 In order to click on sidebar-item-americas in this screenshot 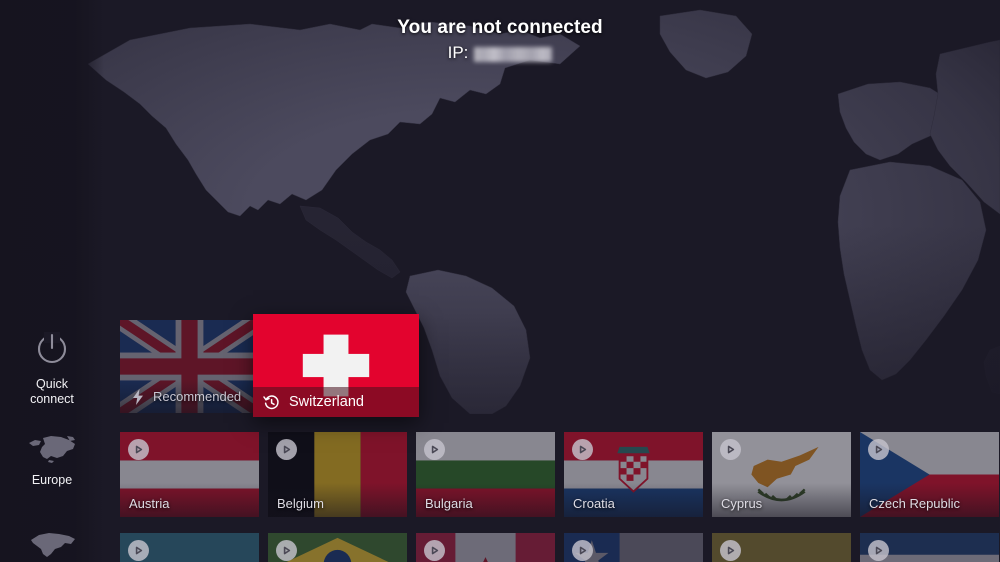, I will do `click(52, 545)`.